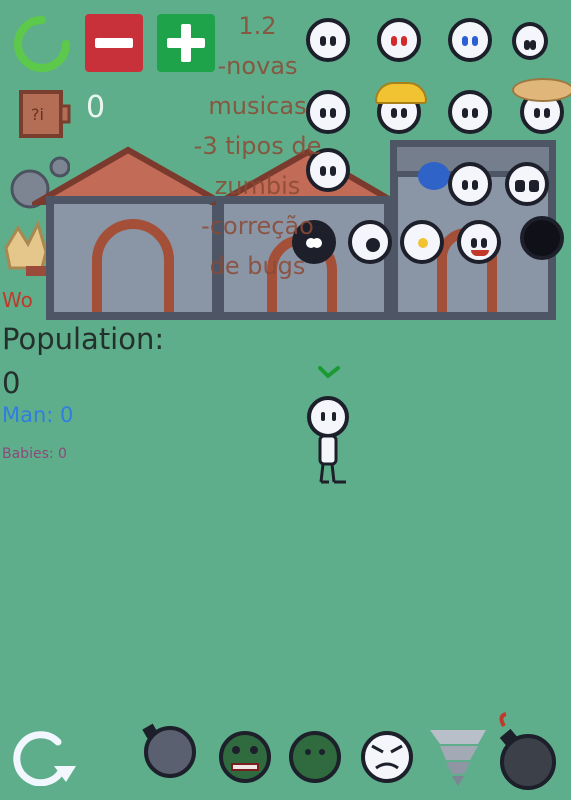 The width and height of the screenshot is (571, 800). Describe the element at coordinates (83, 361) in the screenshot. I see `population-label: Population: 0` at that location.